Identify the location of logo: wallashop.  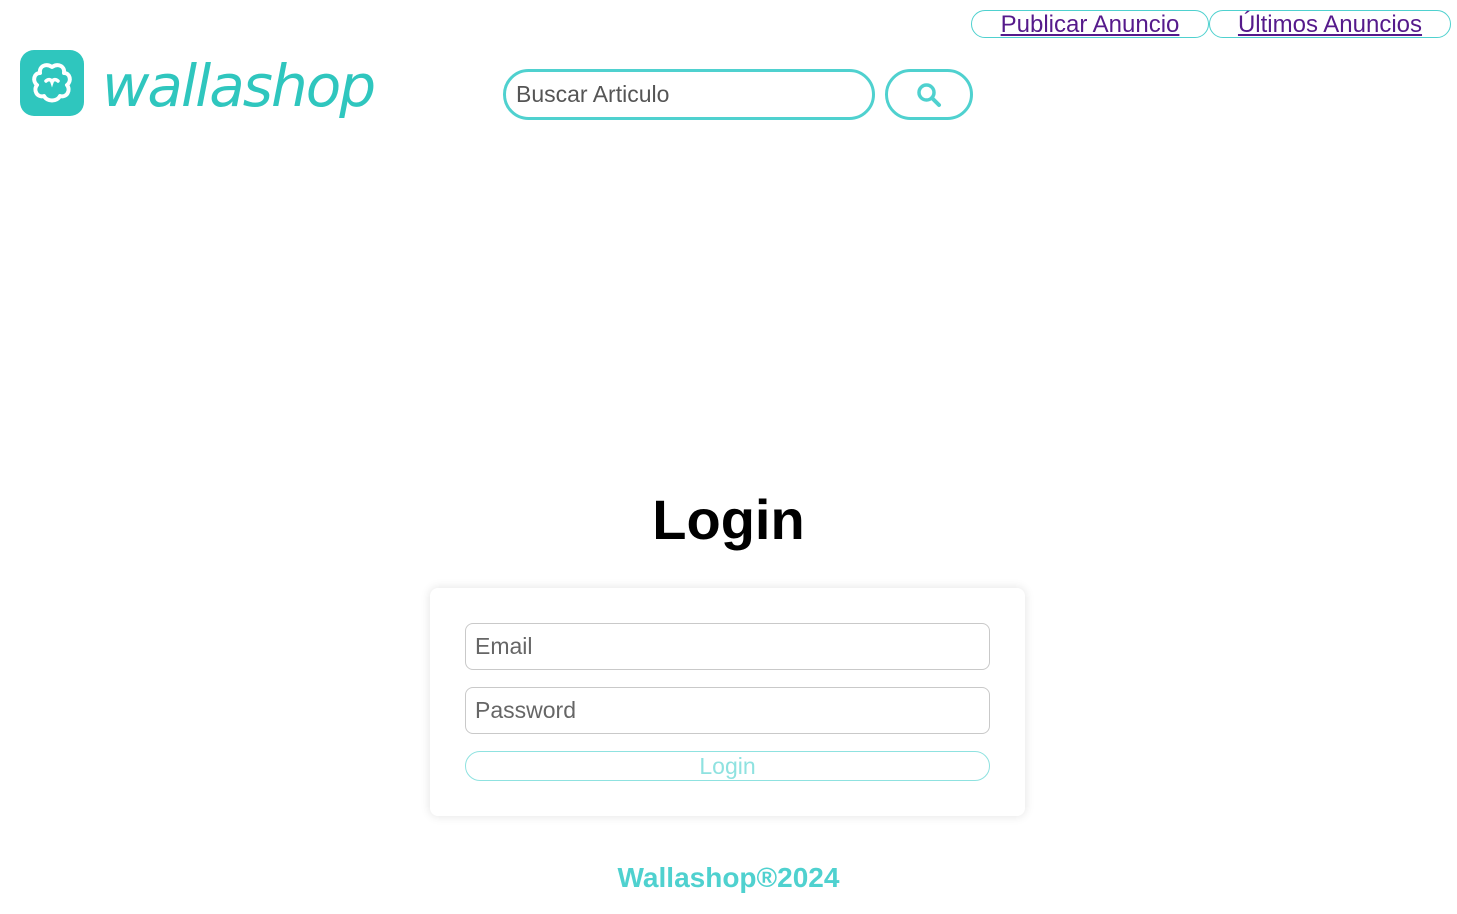
(198, 88).